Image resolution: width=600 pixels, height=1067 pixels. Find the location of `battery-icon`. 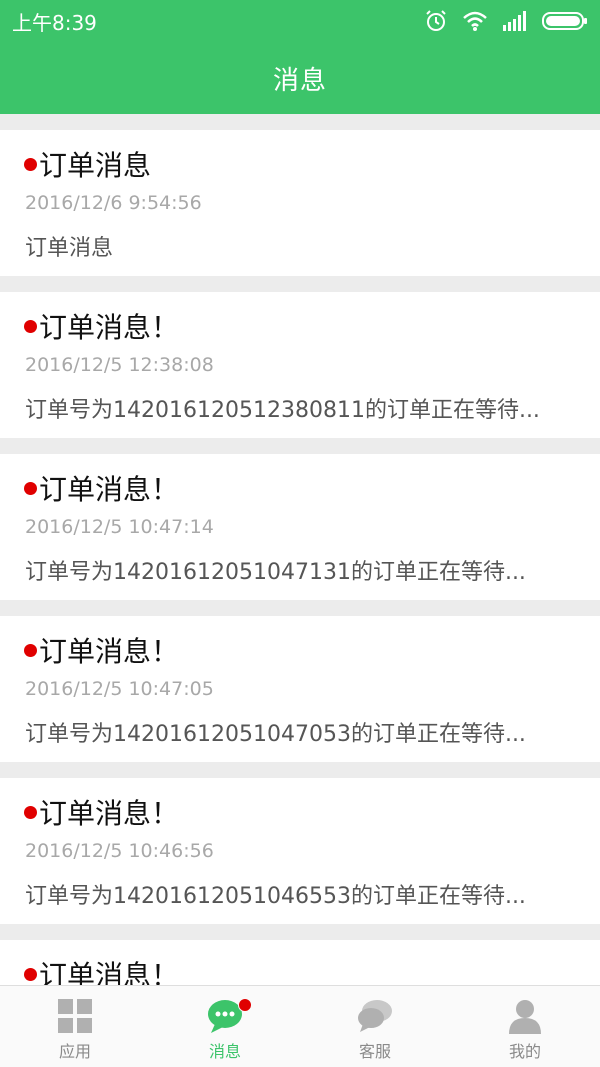

battery-icon is located at coordinates (564, 21).